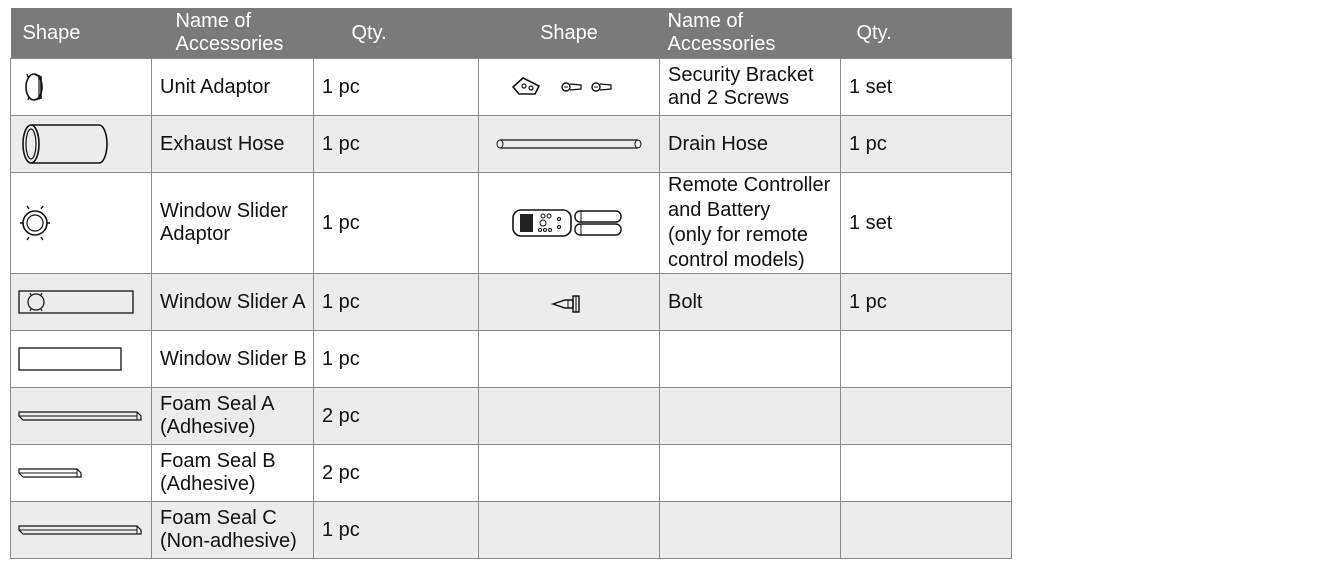 This screenshot has width=1333, height=580. What do you see at coordinates (750, 33) in the screenshot?
I see `header-name-right: Name of Accessories` at bounding box center [750, 33].